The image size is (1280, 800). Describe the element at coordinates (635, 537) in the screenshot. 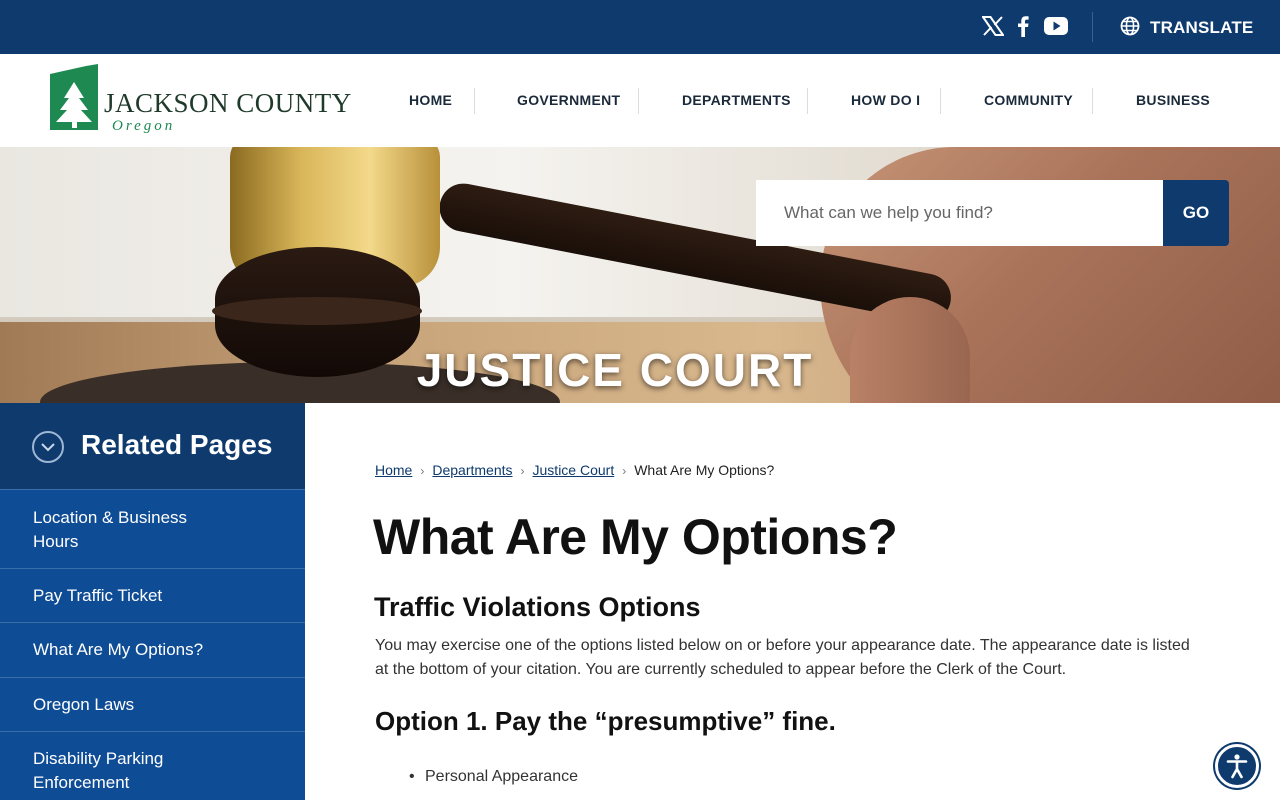

I see `page-title: What Are My Options?` at that location.